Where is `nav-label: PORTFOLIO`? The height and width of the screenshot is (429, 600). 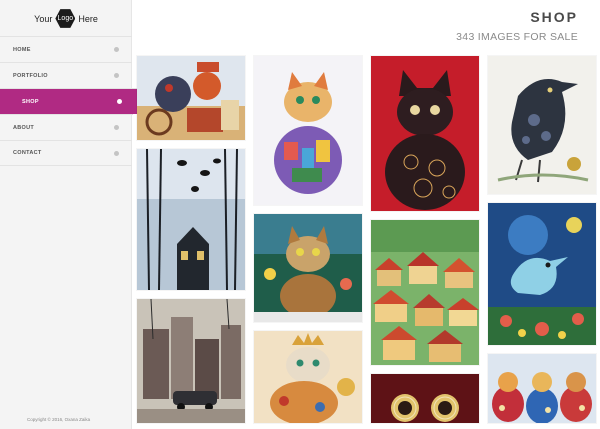
nav-label: PORTFOLIO is located at coordinates (30, 75).